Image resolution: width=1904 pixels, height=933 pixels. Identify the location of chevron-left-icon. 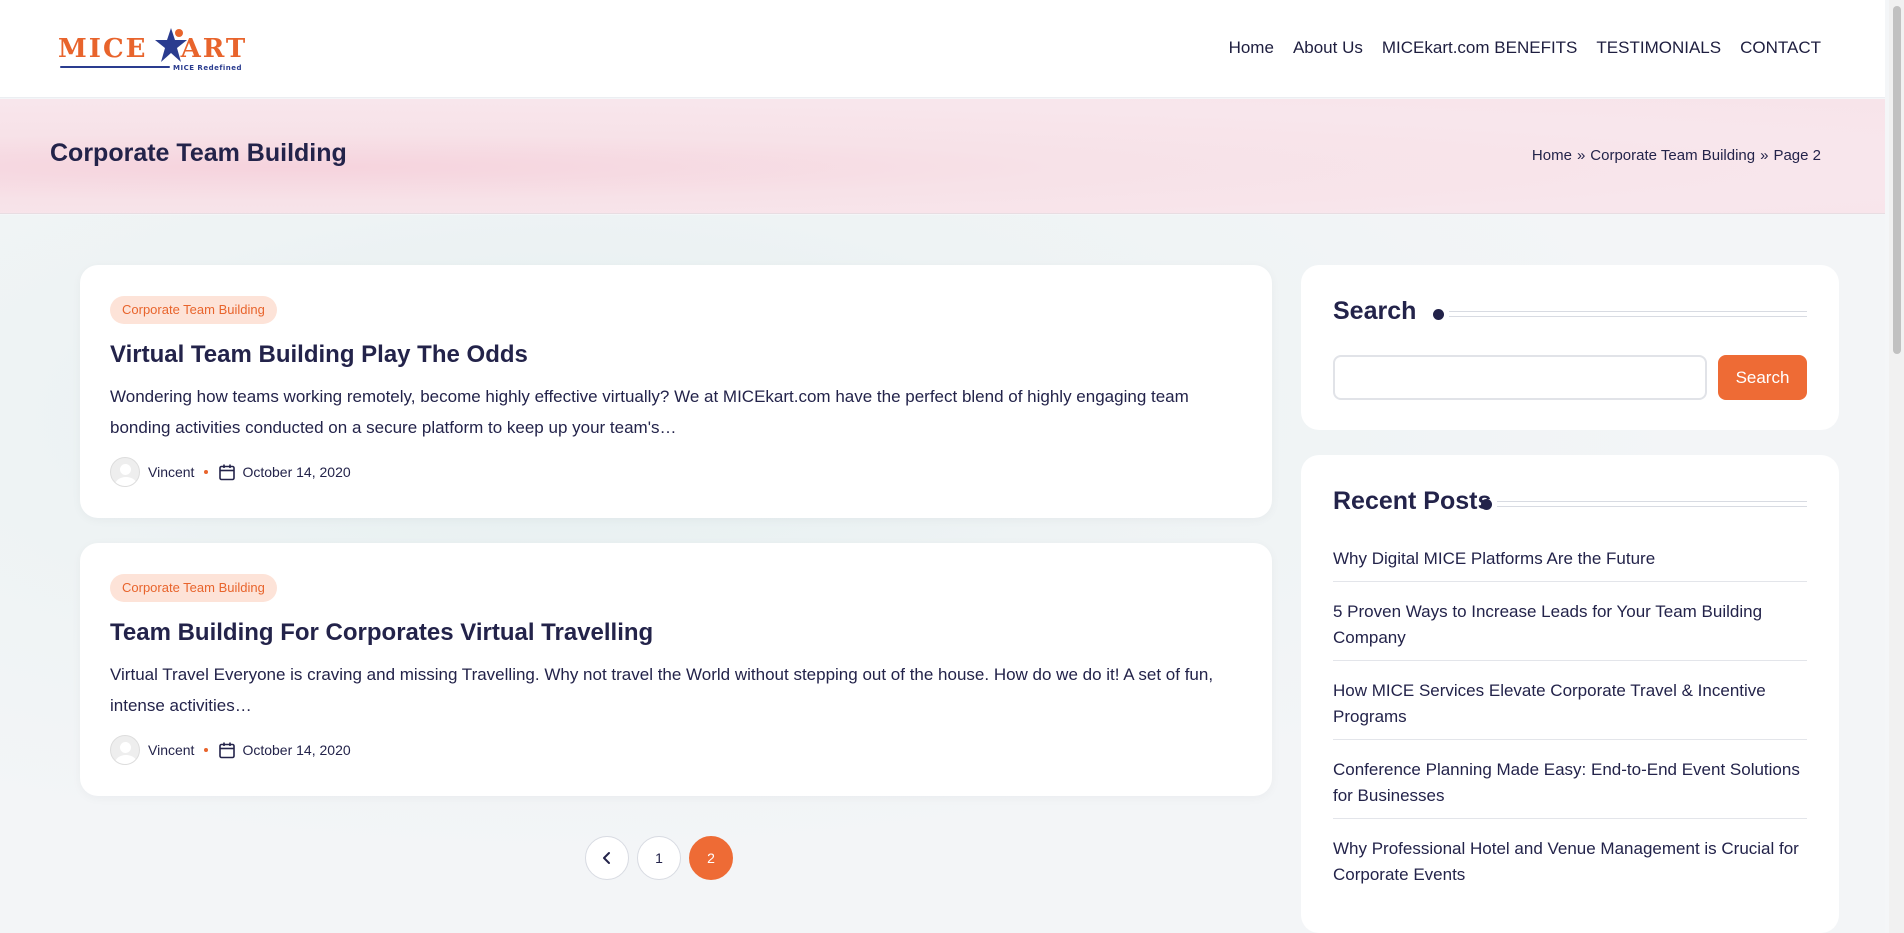
(606, 858).